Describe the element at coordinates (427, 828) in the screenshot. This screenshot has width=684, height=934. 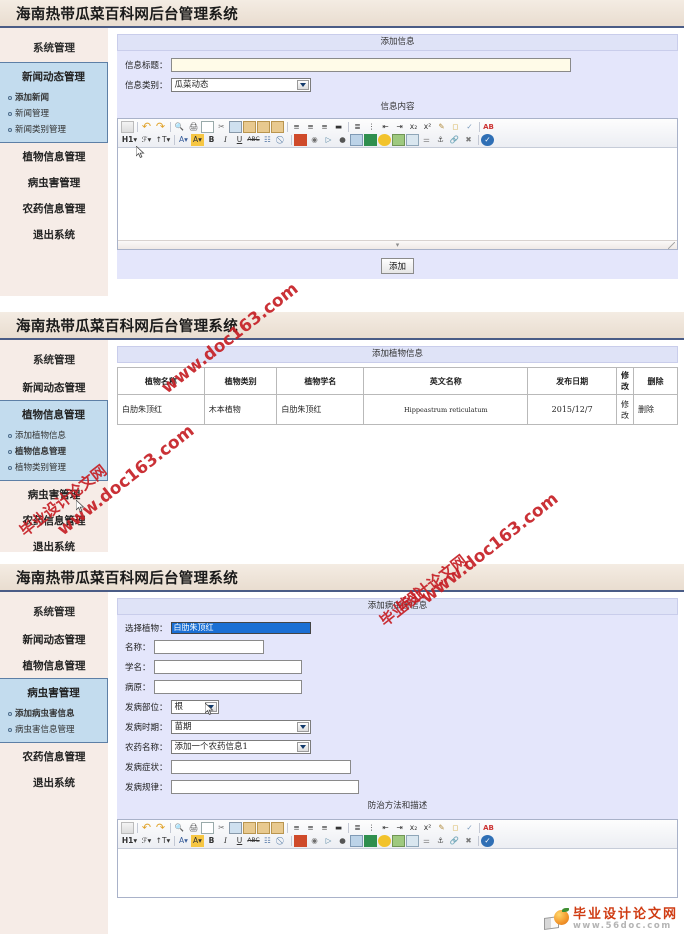
I see `superscript-icon: x²` at that location.